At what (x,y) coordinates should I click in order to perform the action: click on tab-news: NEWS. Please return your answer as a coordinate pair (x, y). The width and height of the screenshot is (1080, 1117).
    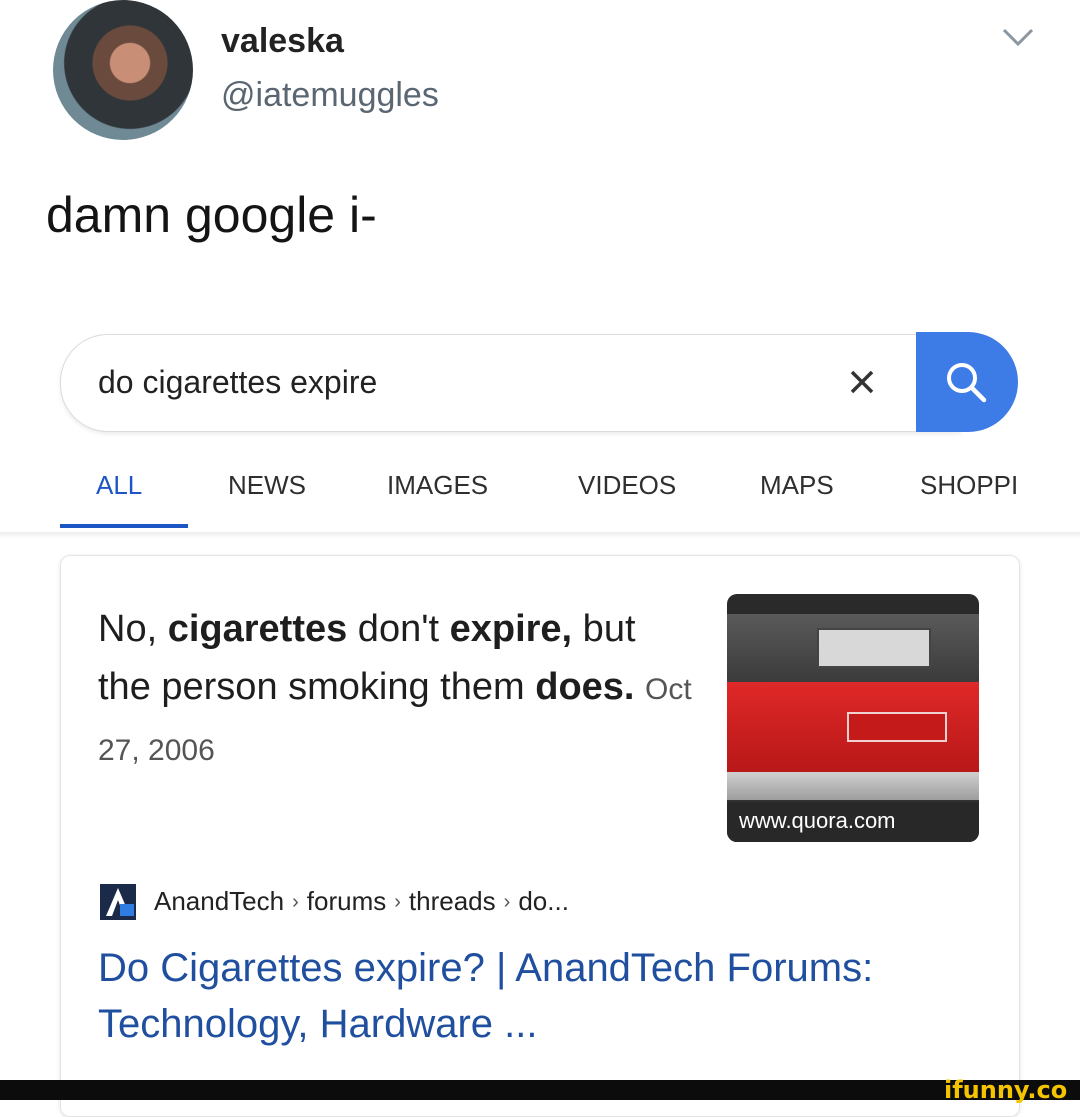
    Looking at the image, I should click on (267, 485).